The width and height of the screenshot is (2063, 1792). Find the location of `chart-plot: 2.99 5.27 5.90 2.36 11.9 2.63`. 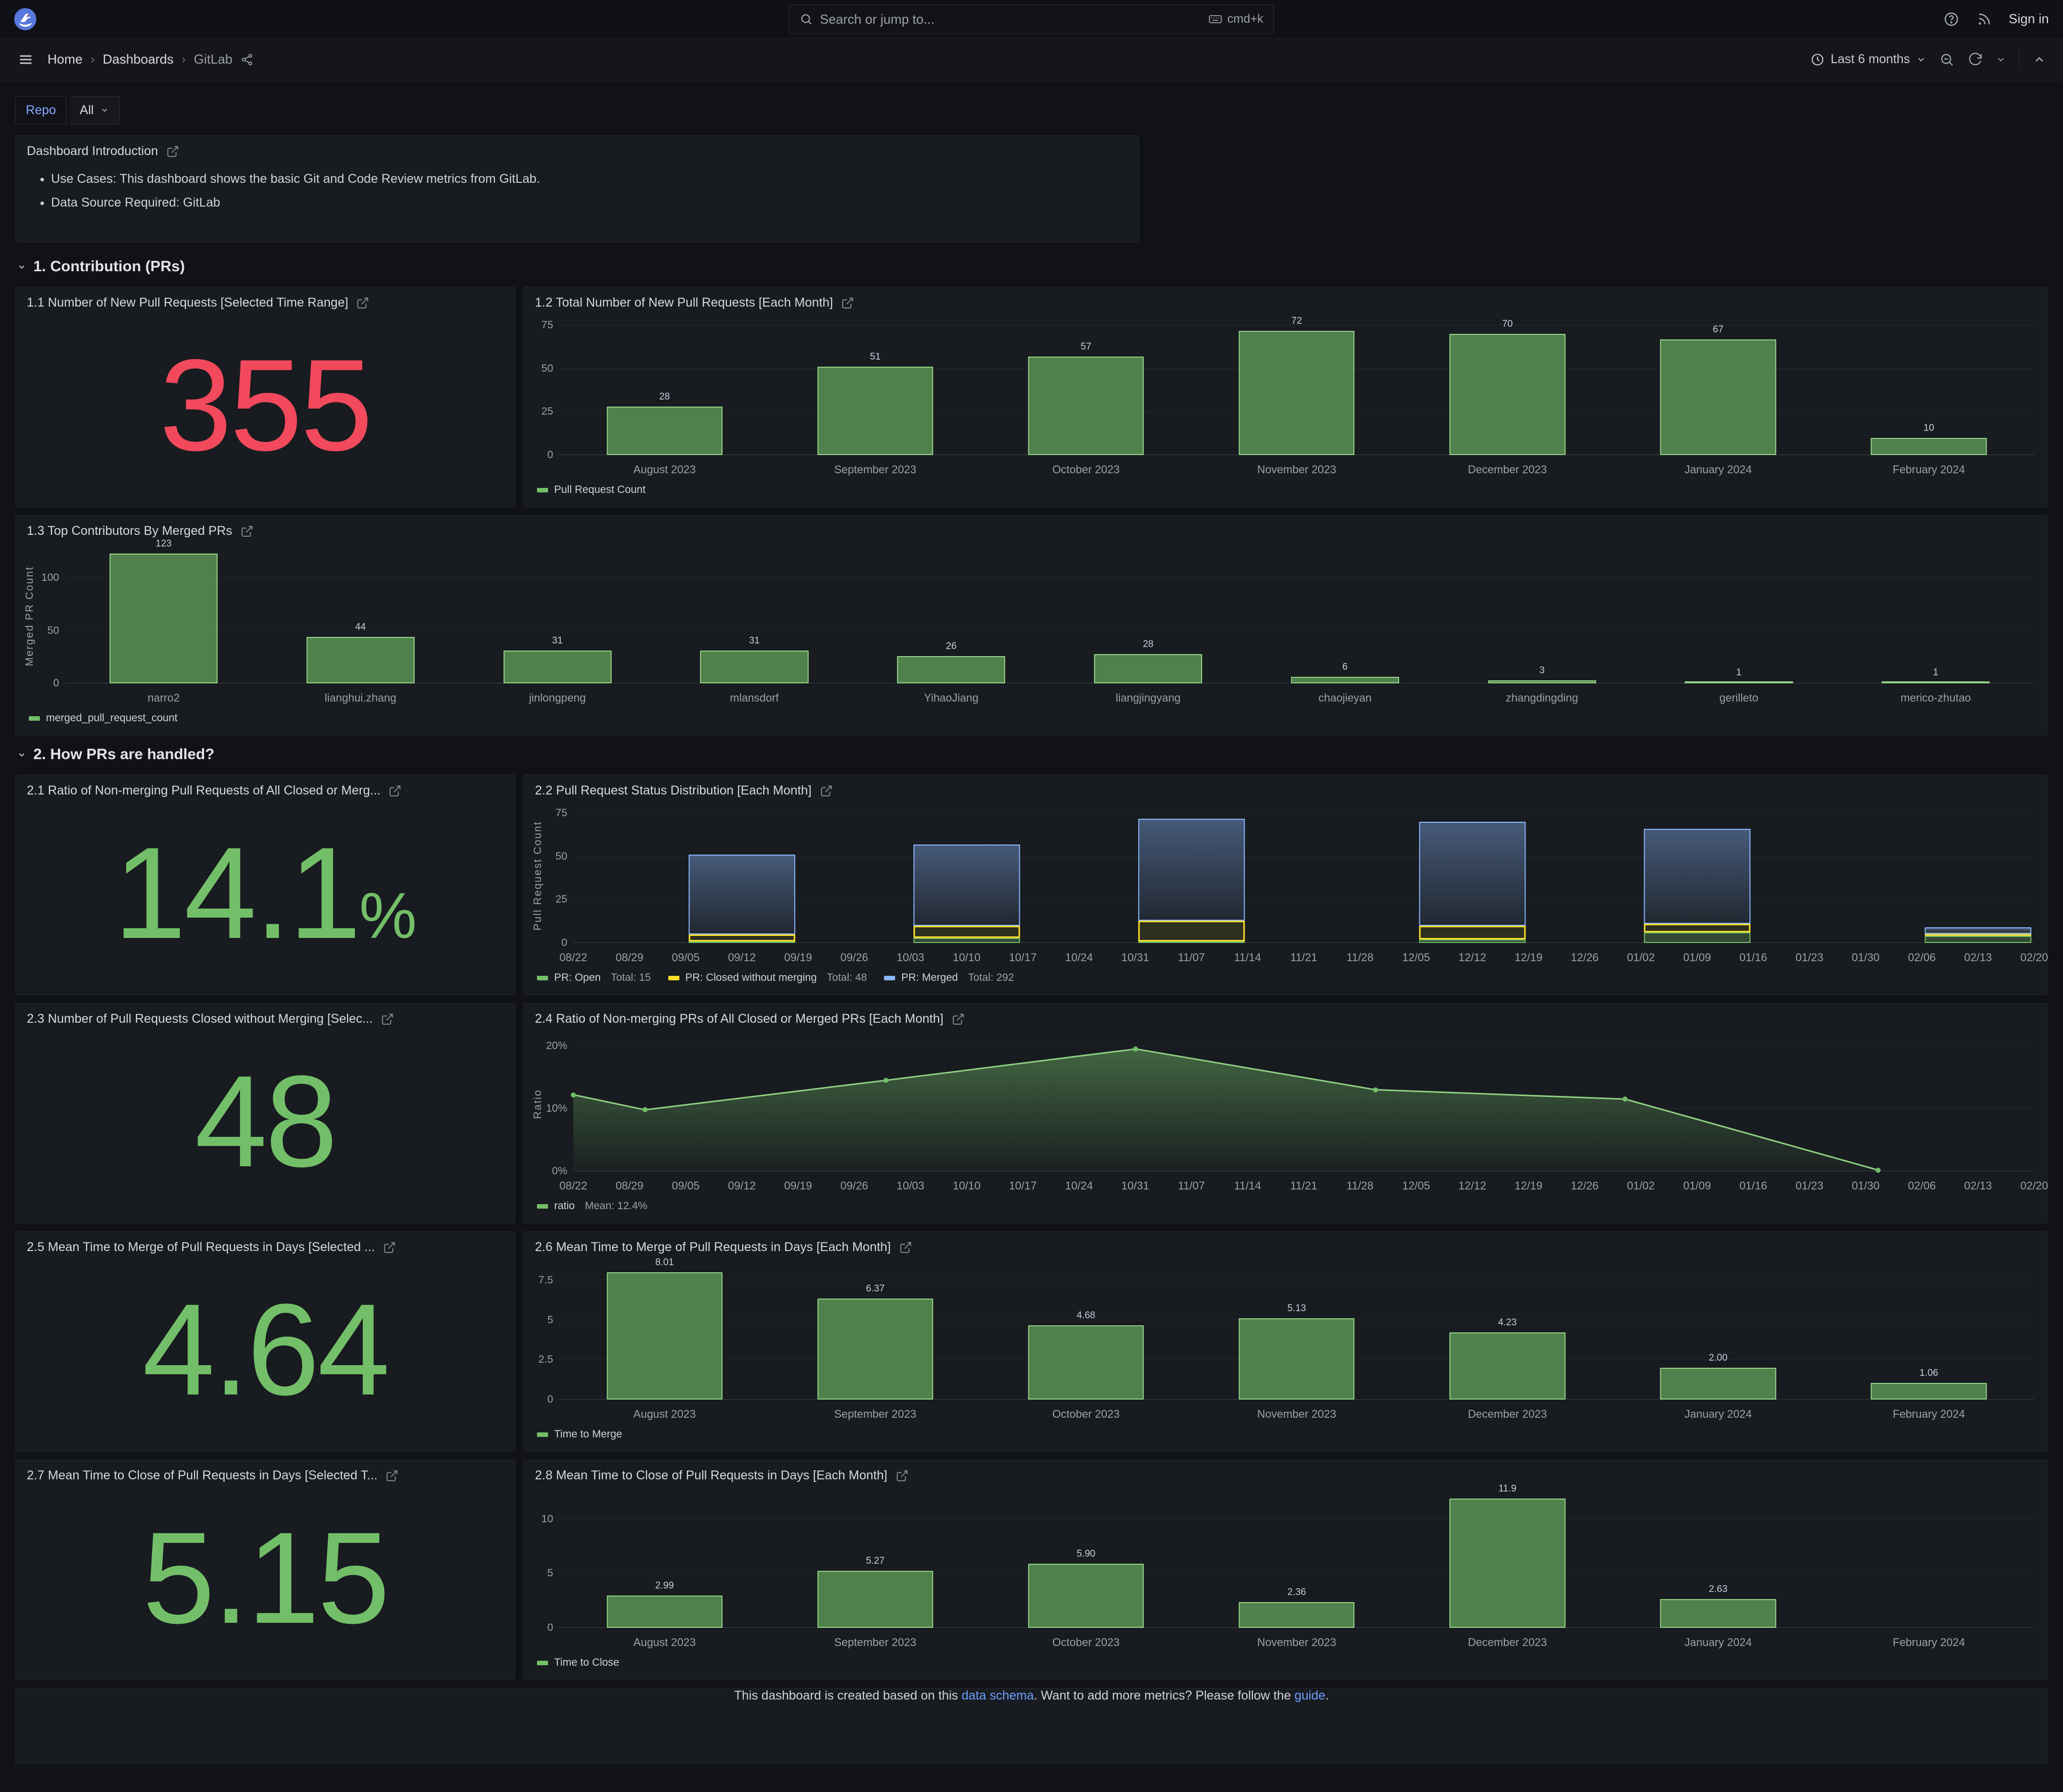

chart-plot: 2.99 5.27 5.90 2.36 11.9 2.63 is located at coordinates (1296, 1555).